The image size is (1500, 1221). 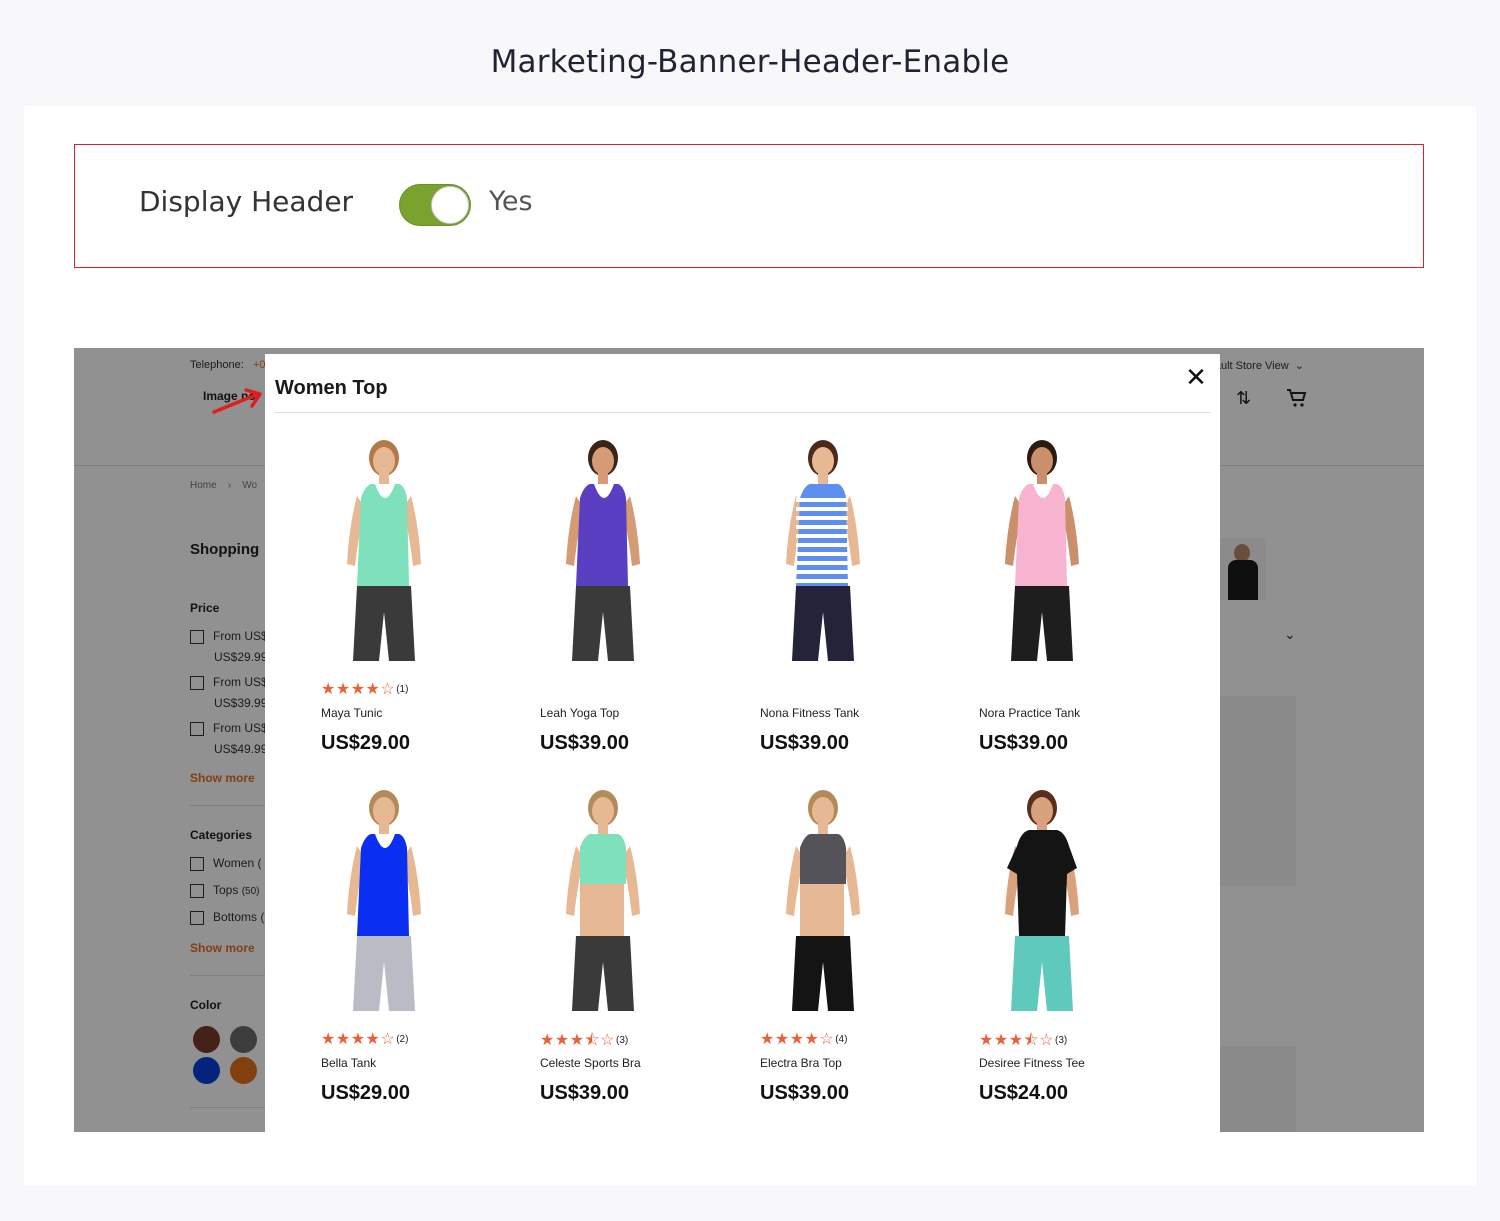 What do you see at coordinates (809, 713) in the screenshot?
I see `product-name: Nona Fitness Tank` at bounding box center [809, 713].